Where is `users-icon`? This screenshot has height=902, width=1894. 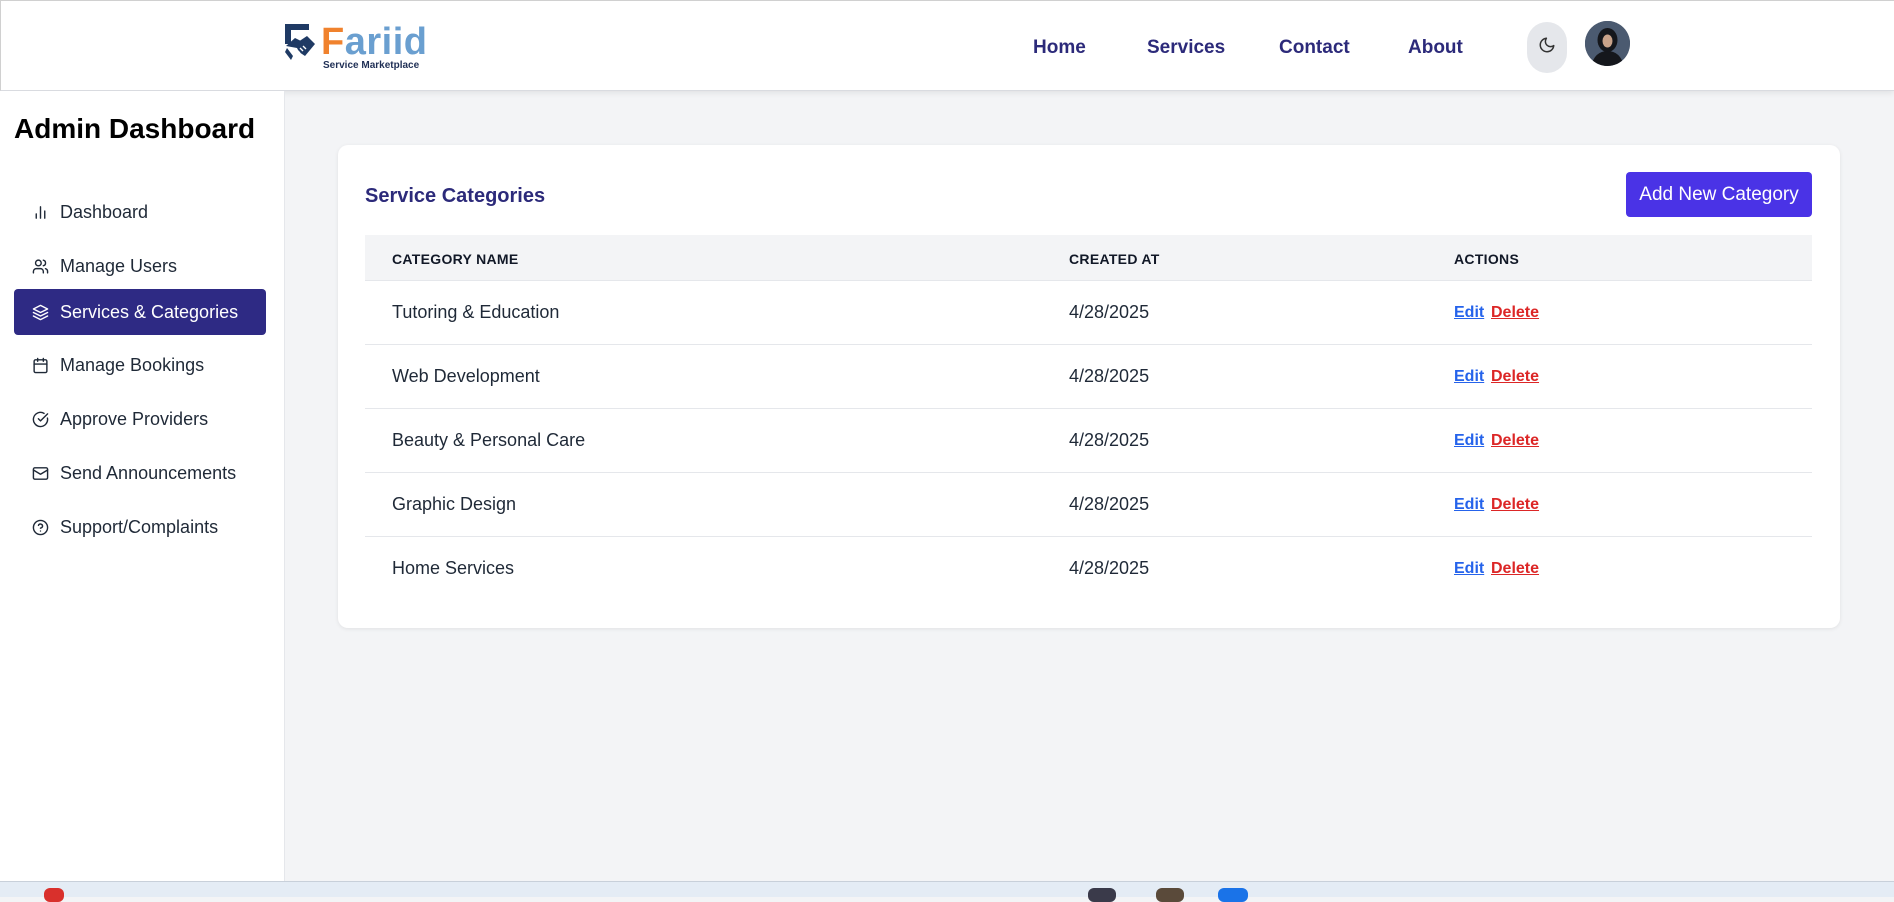 users-icon is located at coordinates (40, 266).